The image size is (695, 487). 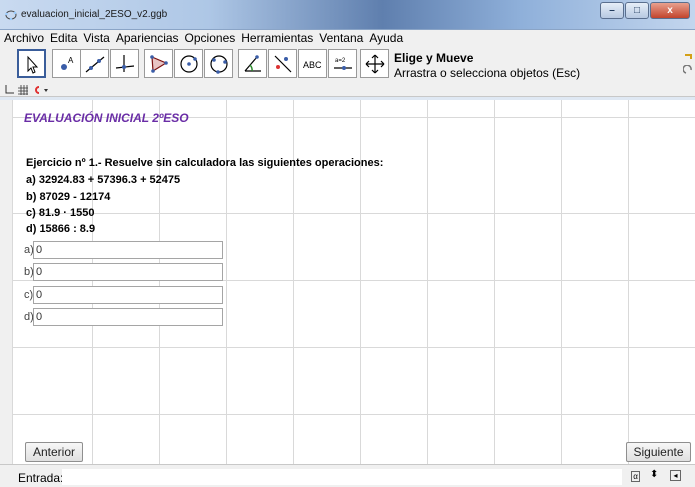 I want to click on menu-archivo: Archivo, so click(x=24, y=38).